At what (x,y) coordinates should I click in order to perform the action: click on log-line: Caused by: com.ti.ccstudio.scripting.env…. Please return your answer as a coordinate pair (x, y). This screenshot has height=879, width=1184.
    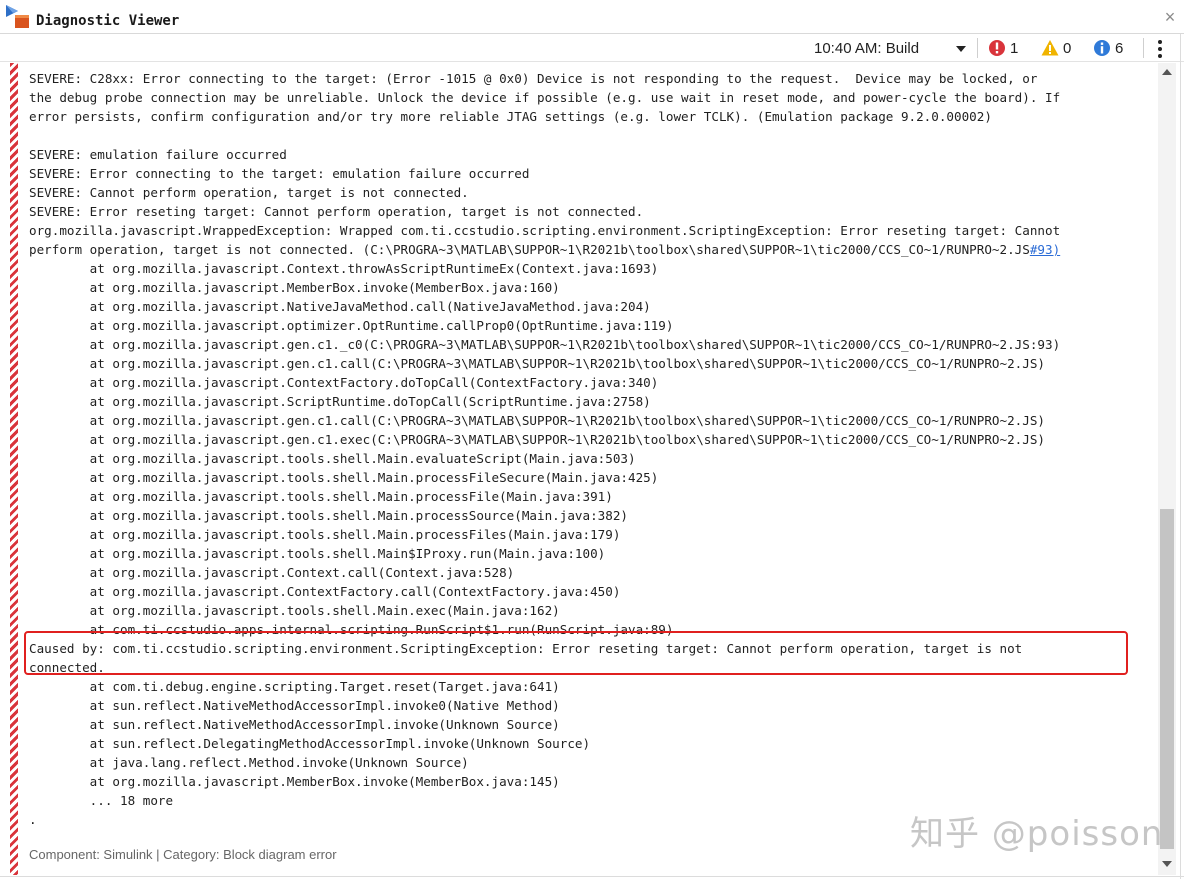
    Looking at the image, I should click on (526, 648).